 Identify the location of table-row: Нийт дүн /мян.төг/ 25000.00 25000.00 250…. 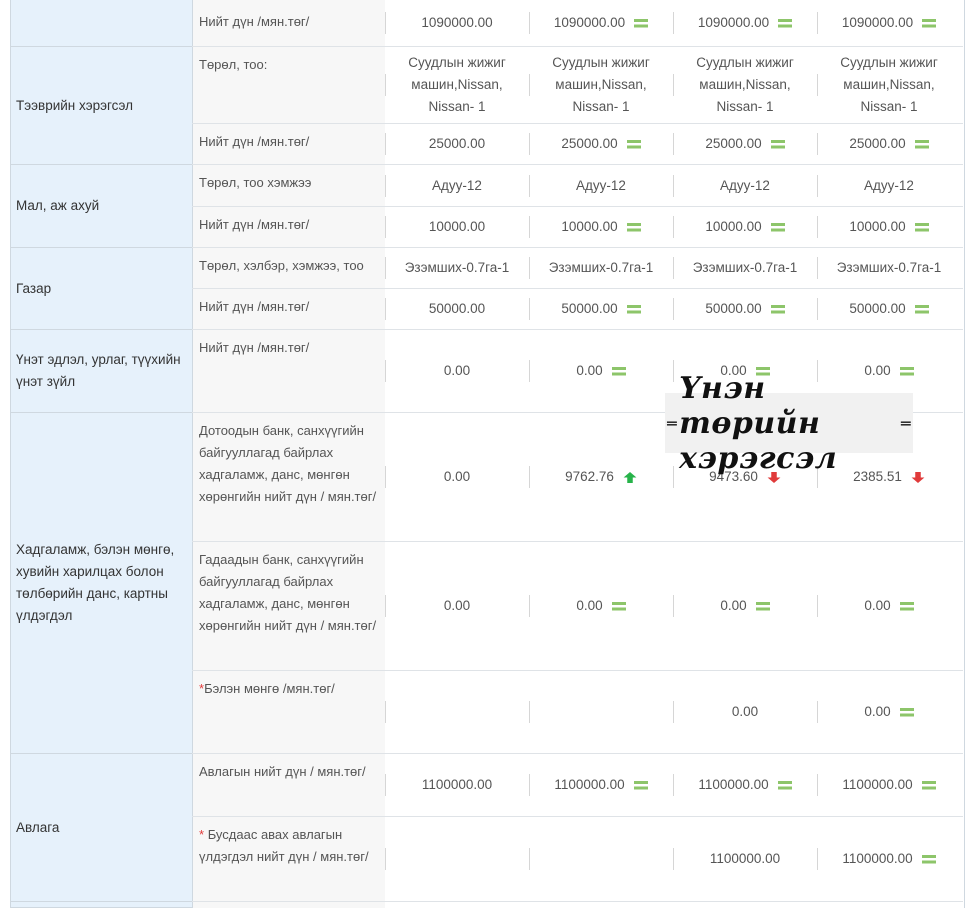
(577, 144).